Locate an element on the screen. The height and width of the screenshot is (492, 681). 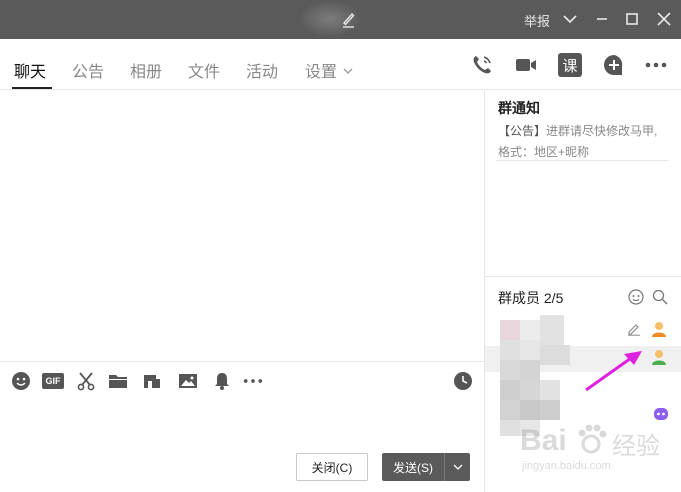
group-notice-line-1: 【公告】进群请尽快修改马甲, is located at coordinates (577, 130).